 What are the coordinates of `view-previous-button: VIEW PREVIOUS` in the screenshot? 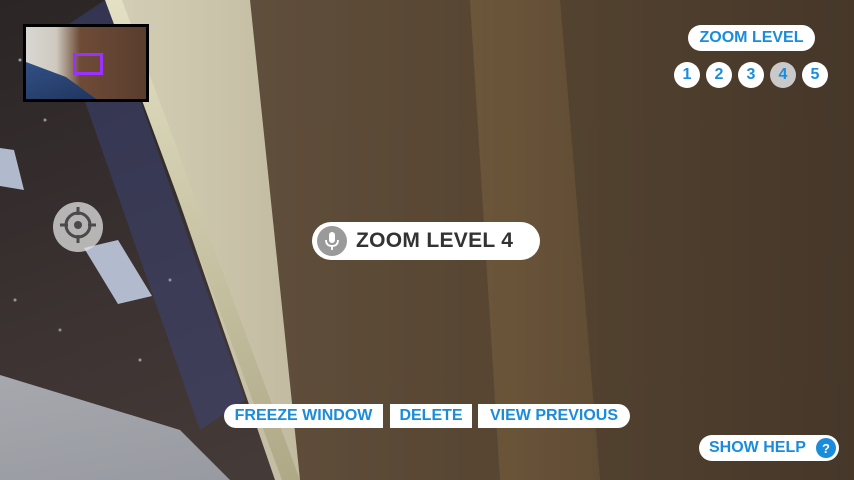 It's located at (554, 416).